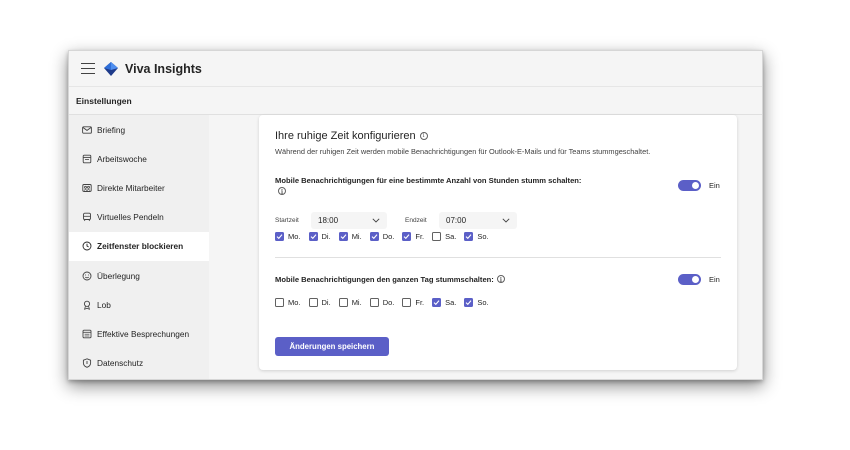 This screenshot has height=450, width=850. Describe the element at coordinates (86, 158) in the screenshot. I see `calendar-icon` at that location.